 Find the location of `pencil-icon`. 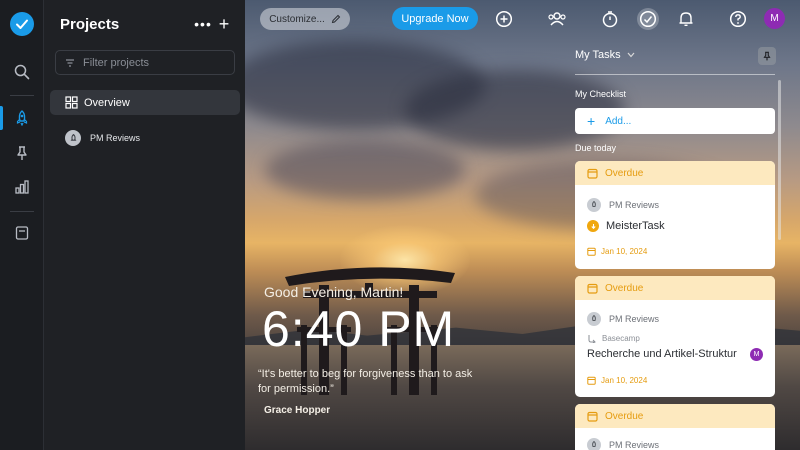

pencil-icon is located at coordinates (336, 19).